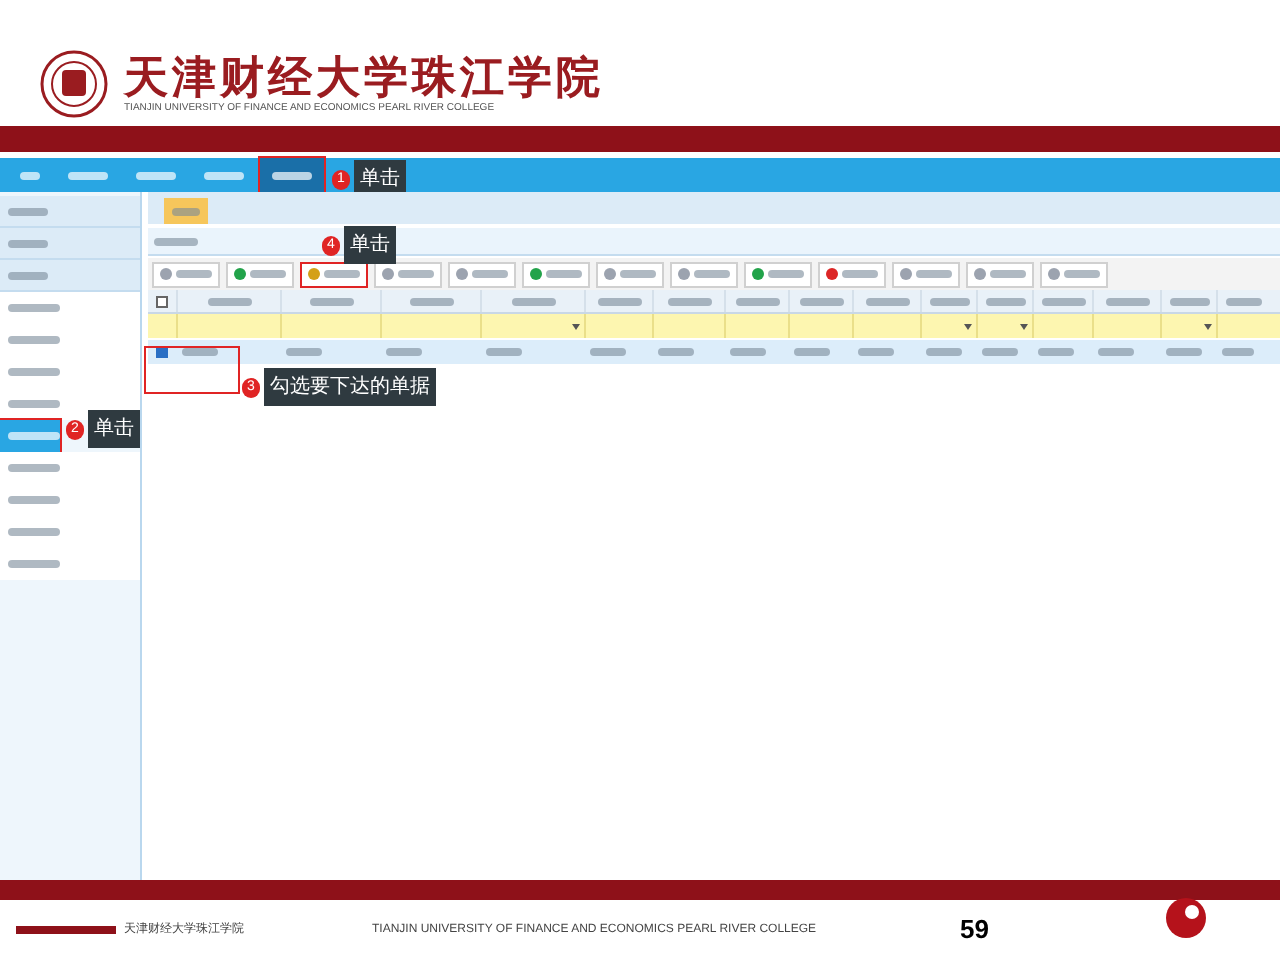 The width and height of the screenshot is (1280, 960). Describe the element at coordinates (74, 84) in the screenshot. I see `college-seal-icon` at that location.